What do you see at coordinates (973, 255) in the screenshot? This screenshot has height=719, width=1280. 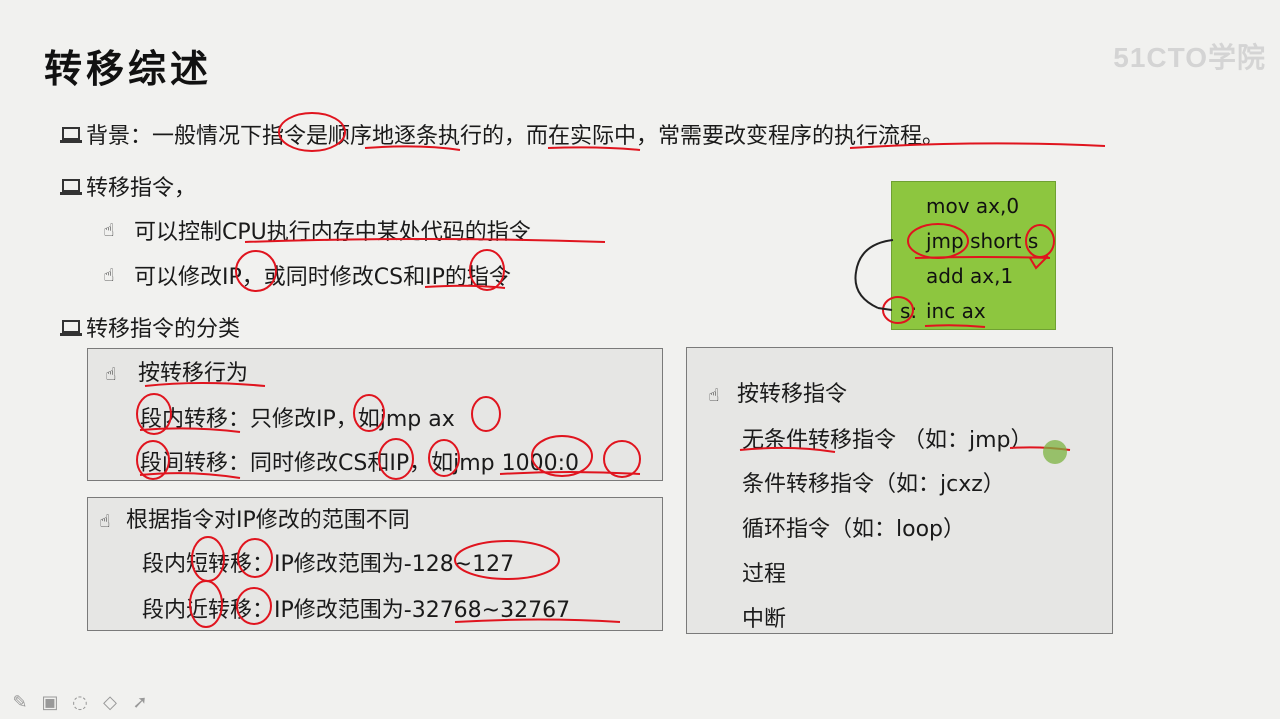 I see `code-example-box: mov ax,0 jmp short s add ax,1 inc ax s:` at bounding box center [973, 255].